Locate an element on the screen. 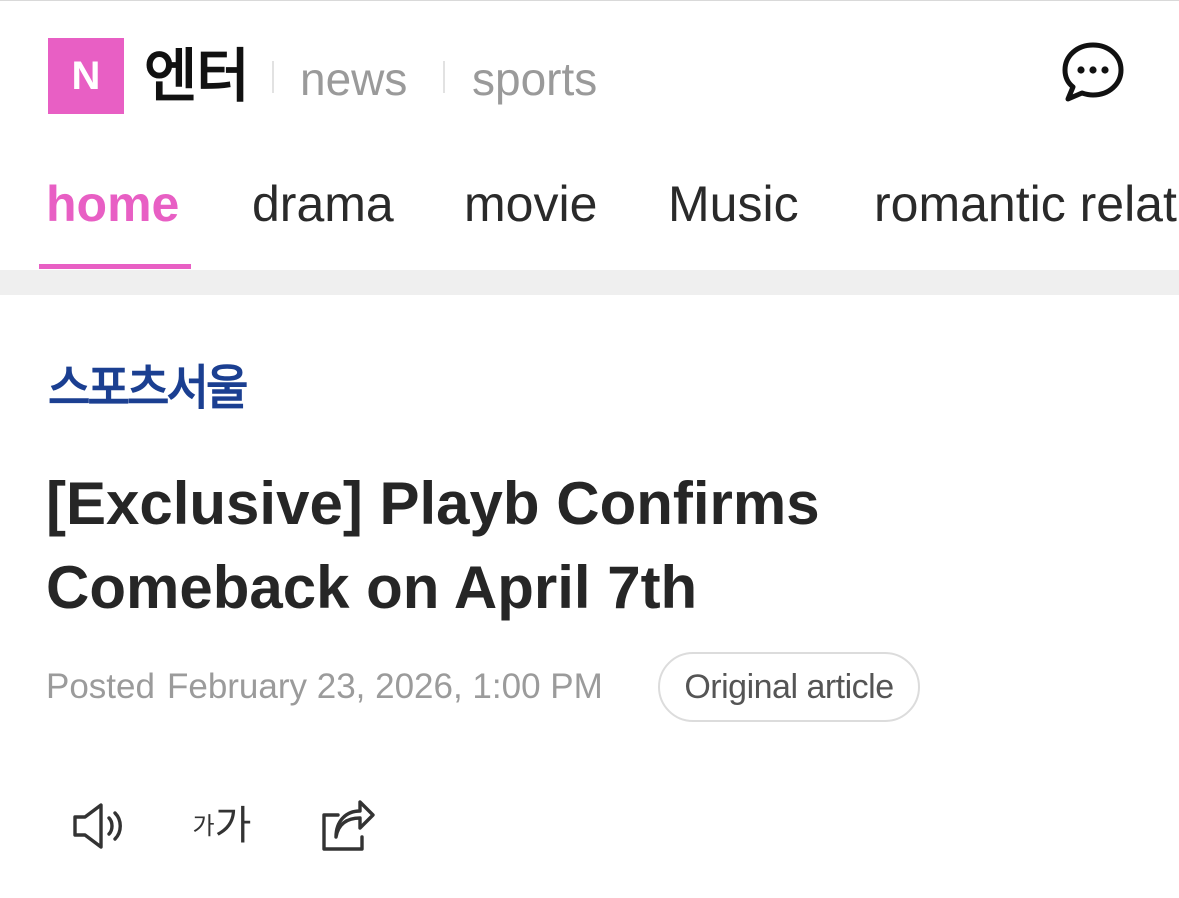  font-big-glyph: 가 is located at coordinates (233, 826).